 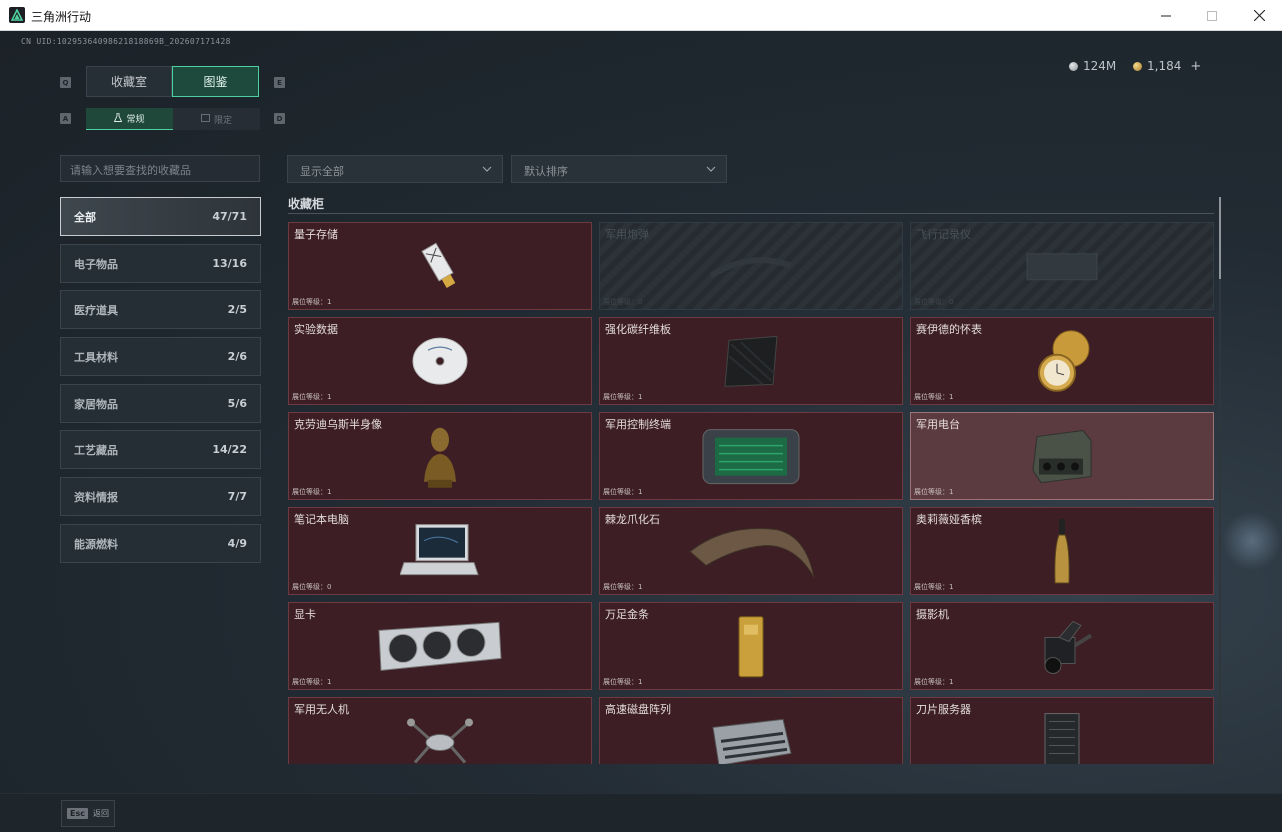 What do you see at coordinates (440, 738) in the screenshot?
I see `drone-icon` at bounding box center [440, 738].